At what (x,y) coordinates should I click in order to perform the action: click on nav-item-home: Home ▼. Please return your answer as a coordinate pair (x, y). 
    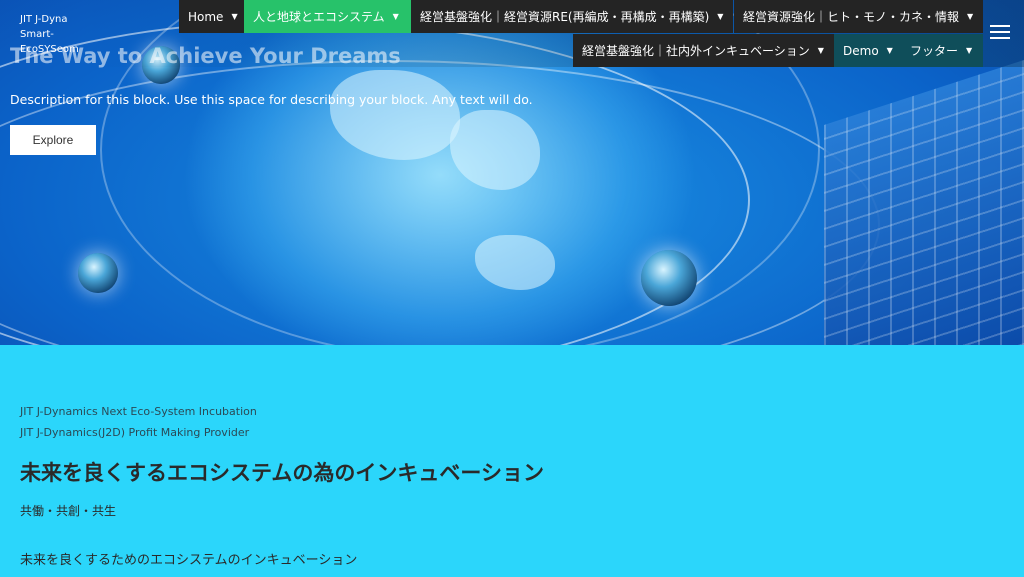
    Looking at the image, I should click on (211, 16).